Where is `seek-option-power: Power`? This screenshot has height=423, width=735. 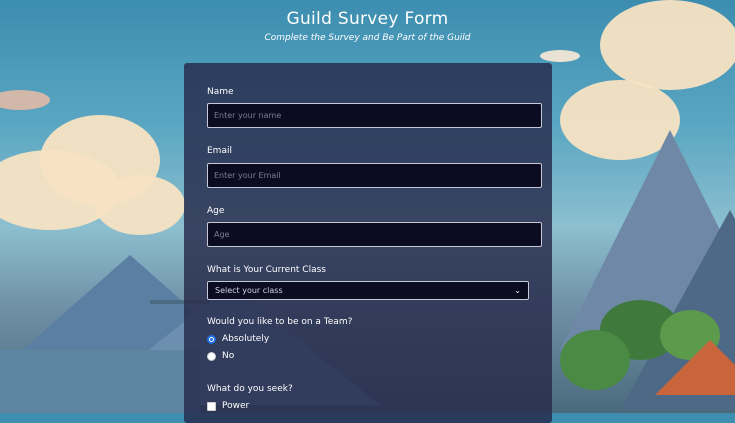 seek-option-power: Power is located at coordinates (228, 406).